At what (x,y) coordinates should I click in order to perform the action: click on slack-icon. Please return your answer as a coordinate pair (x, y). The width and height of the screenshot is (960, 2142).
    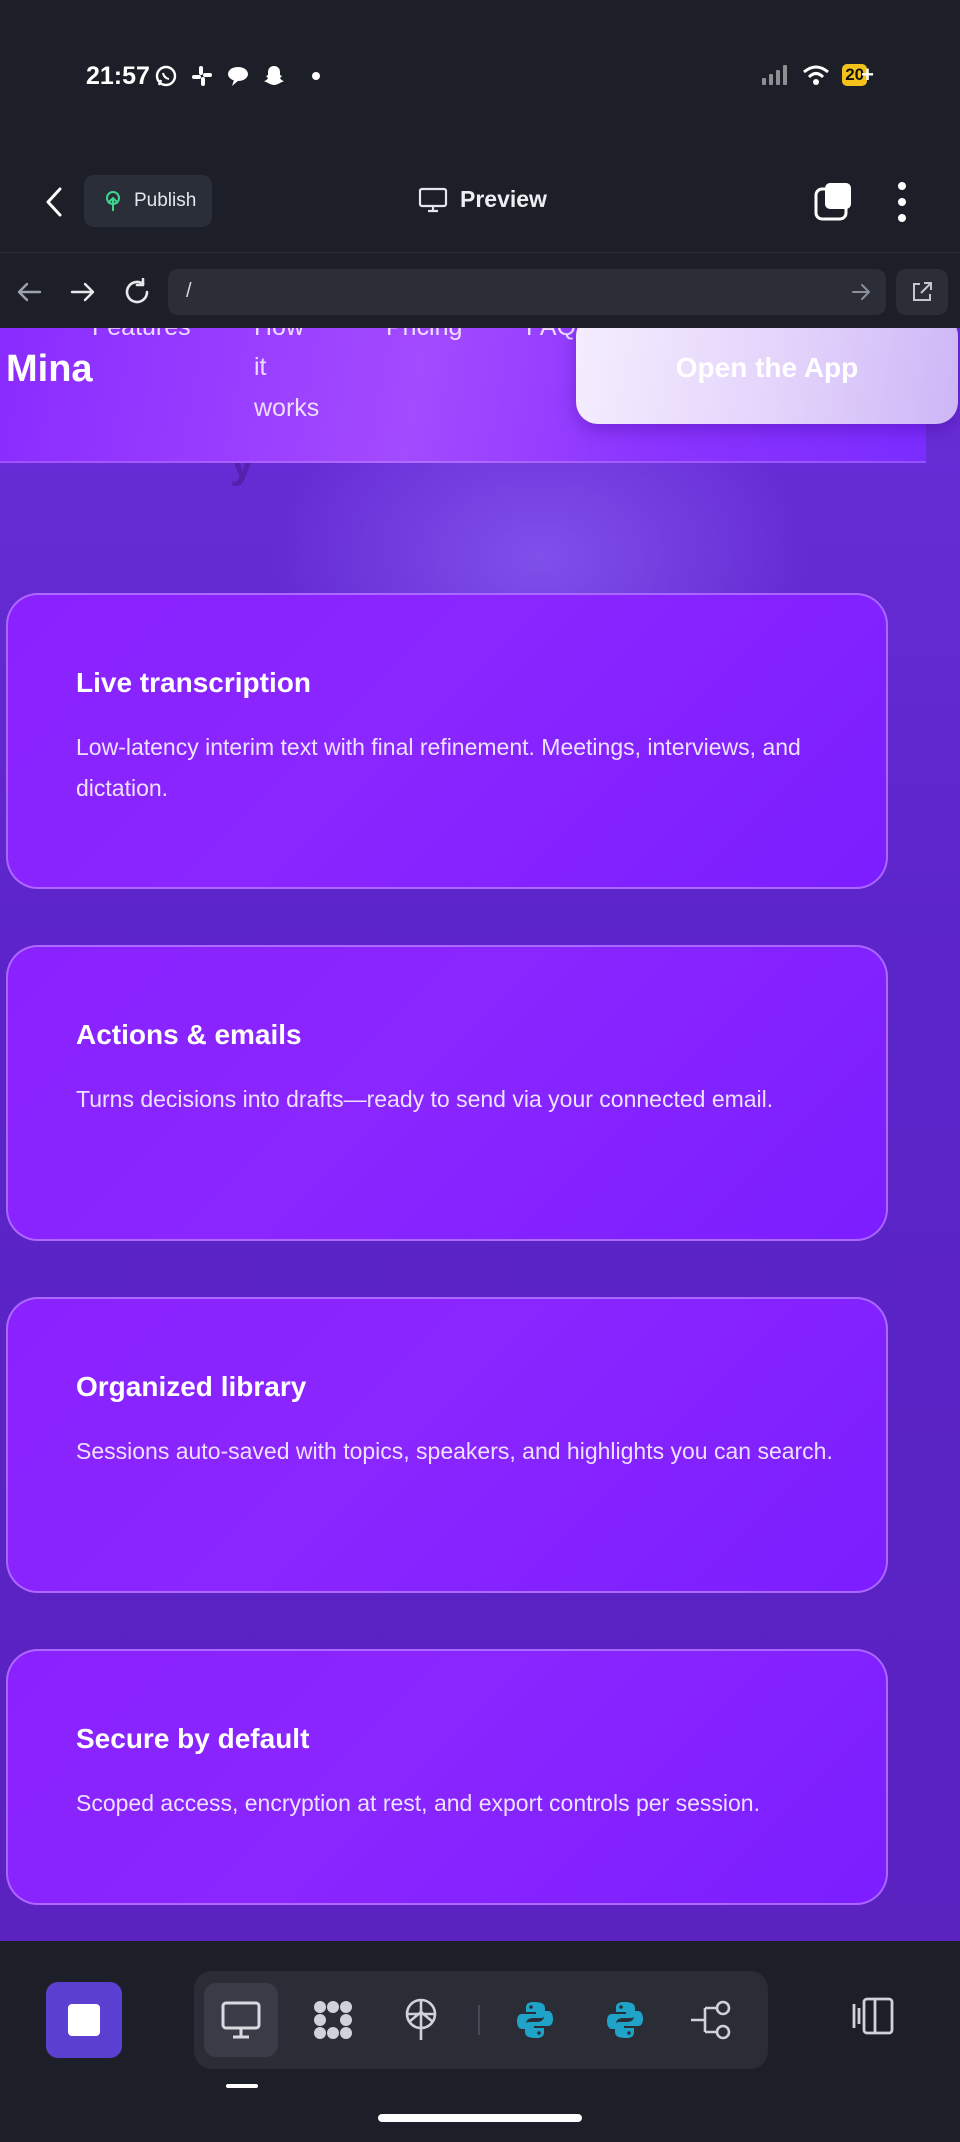
    Looking at the image, I should click on (202, 76).